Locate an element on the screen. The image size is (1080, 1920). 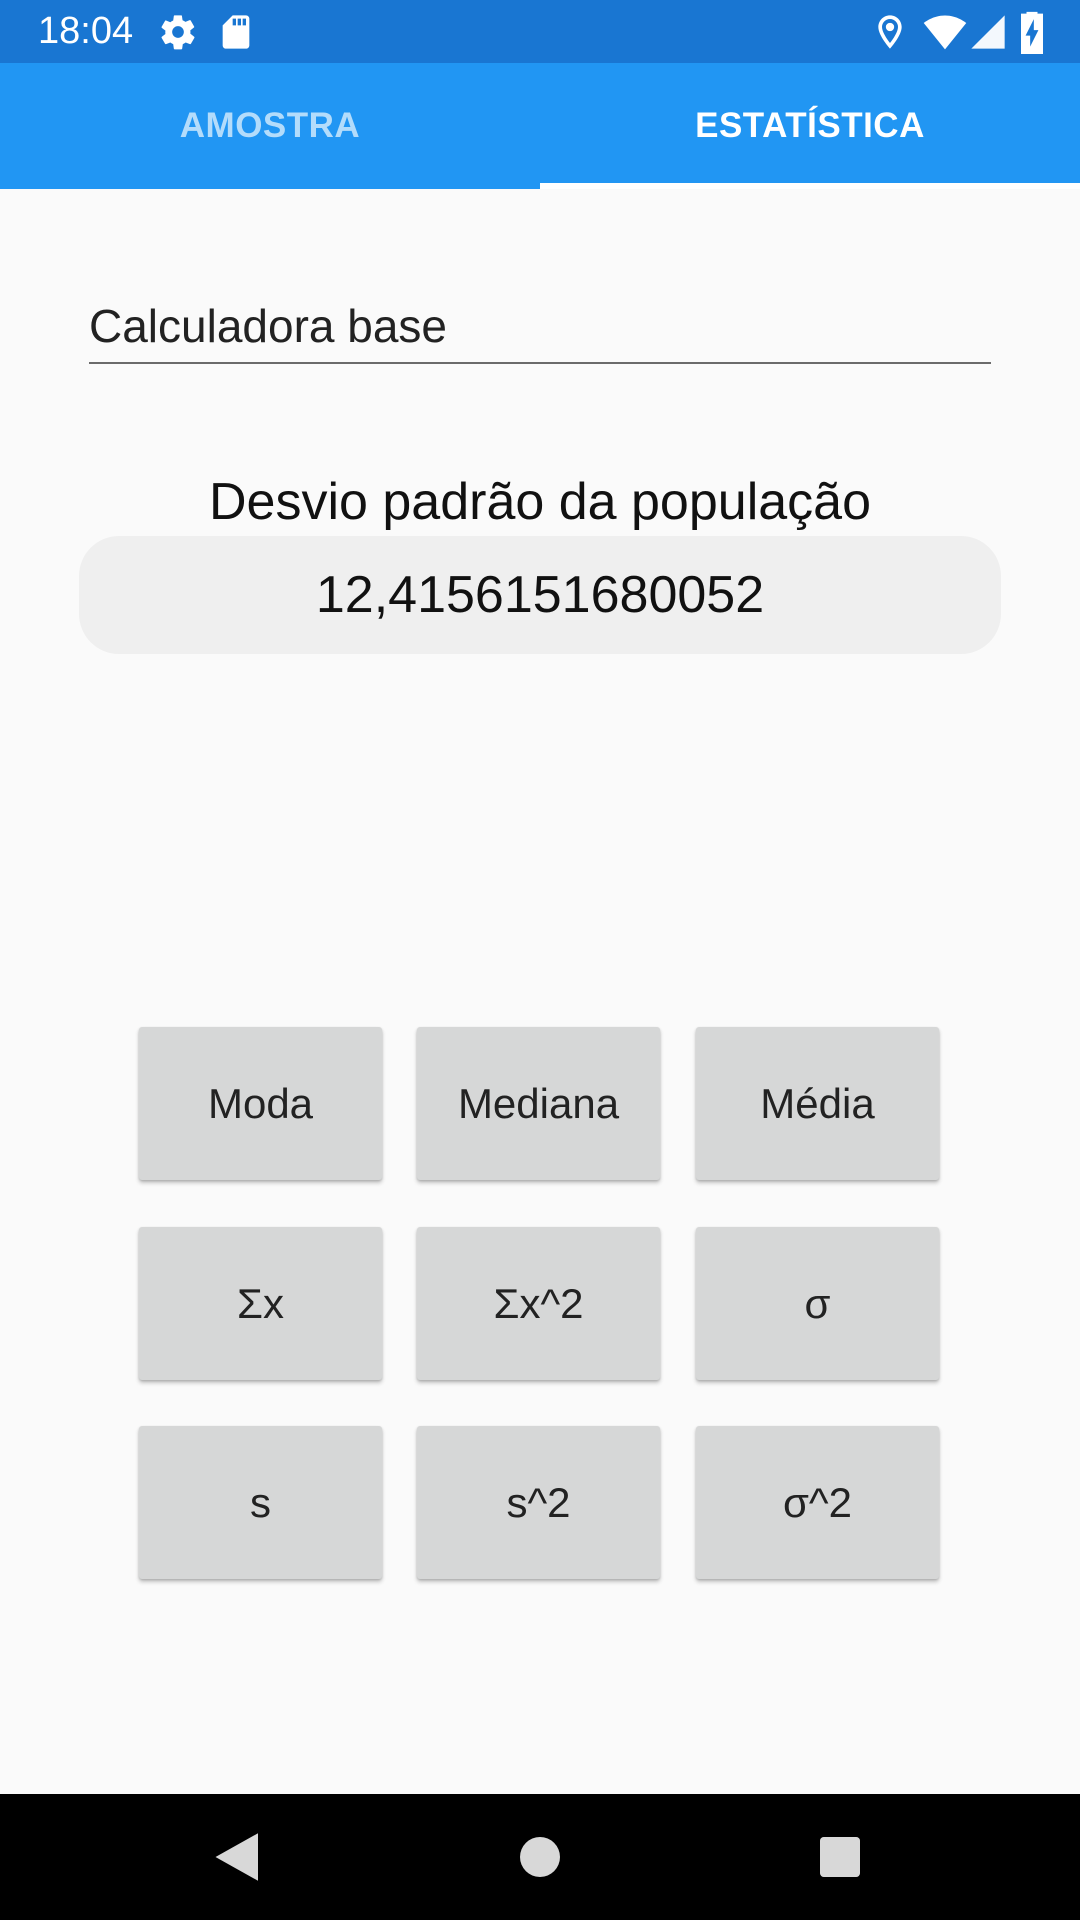
sample-variance-button: s^2 is located at coordinates (538, 1502).